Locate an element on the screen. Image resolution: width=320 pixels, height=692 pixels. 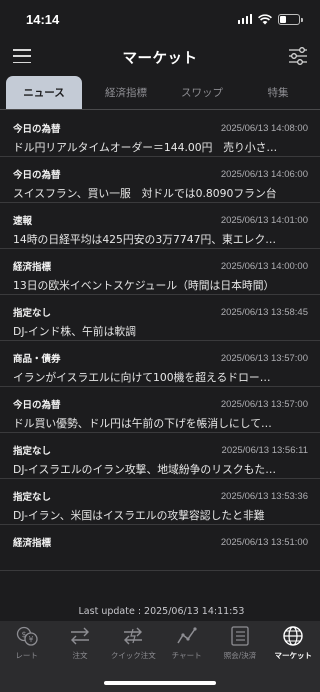
nav-label: 注文 is located at coordinates (80, 655).